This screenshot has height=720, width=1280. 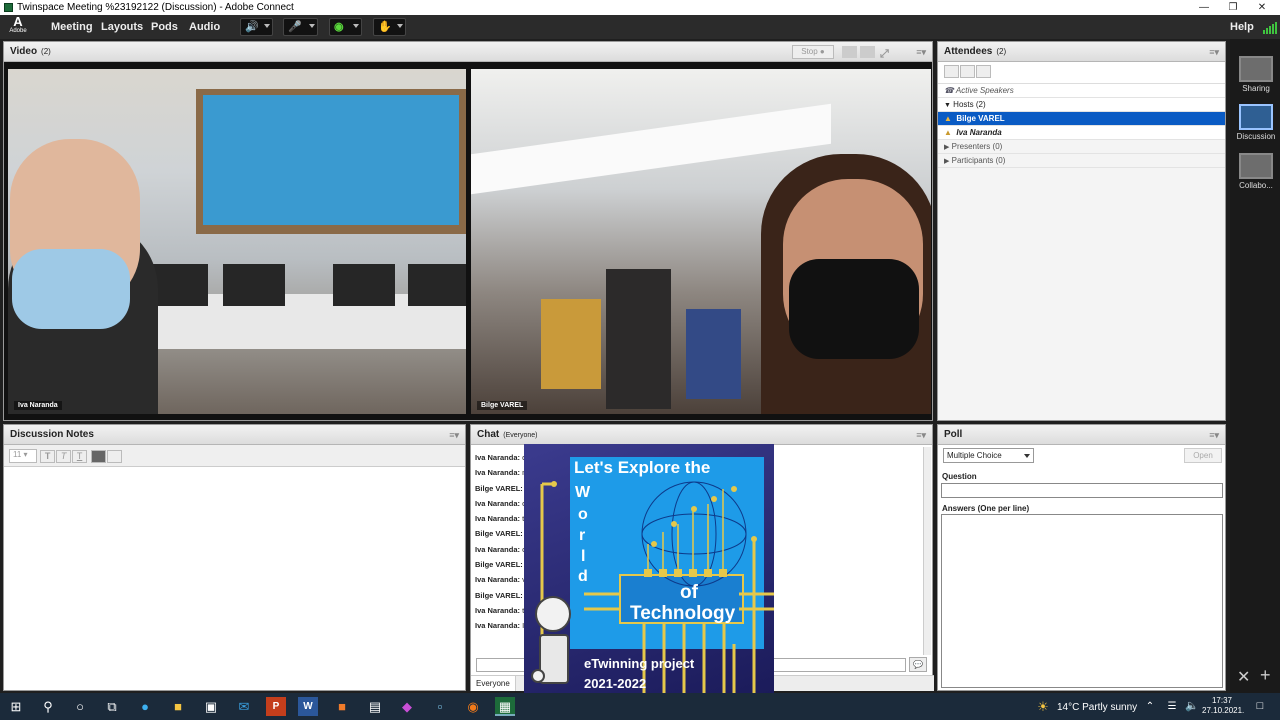 What do you see at coordinates (849, 52) in the screenshot?
I see `grid-view-icon` at bounding box center [849, 52].